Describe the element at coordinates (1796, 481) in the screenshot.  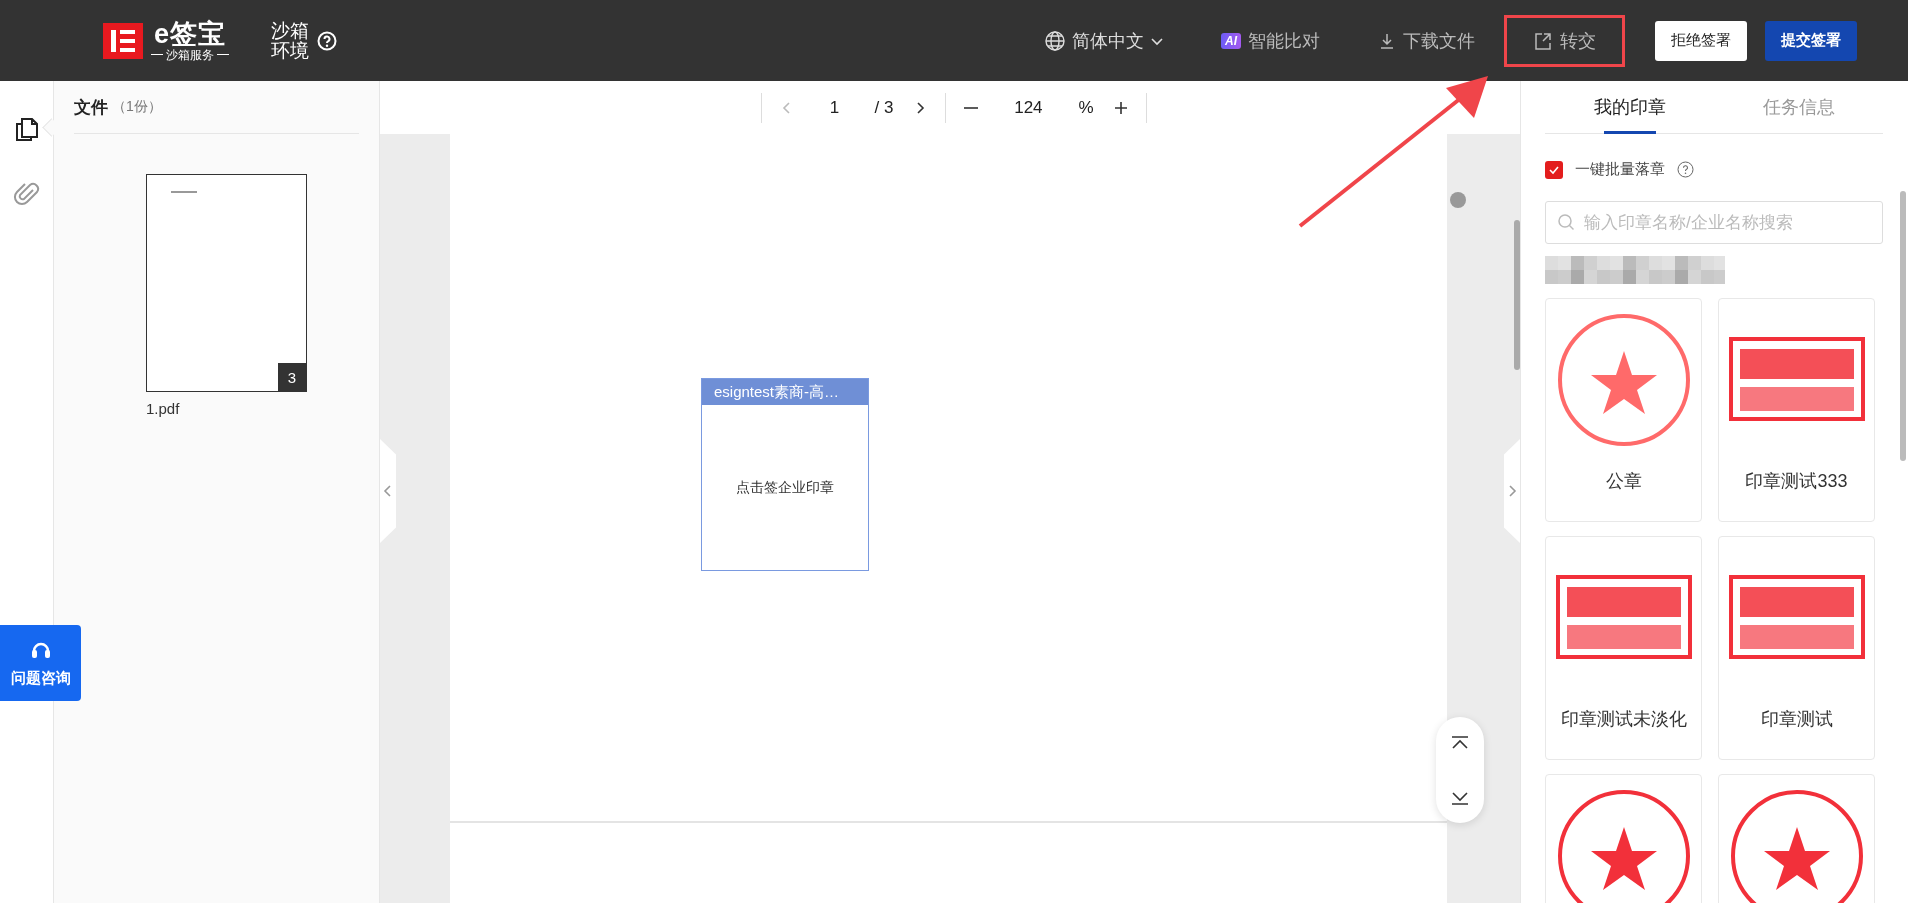
I see `seal-name: 印章测试333` at that location.